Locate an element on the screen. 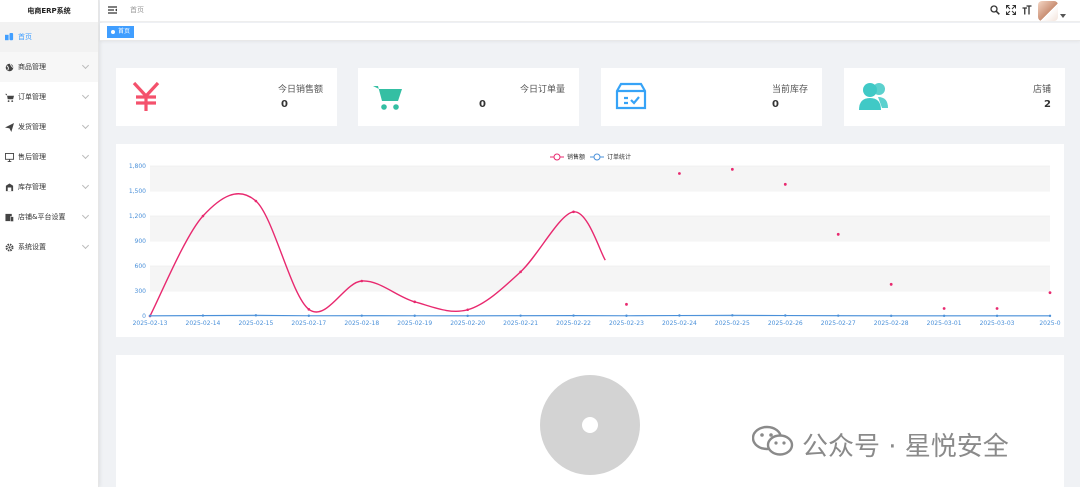  stat-value: 0 is located at coordinates (775, 104).